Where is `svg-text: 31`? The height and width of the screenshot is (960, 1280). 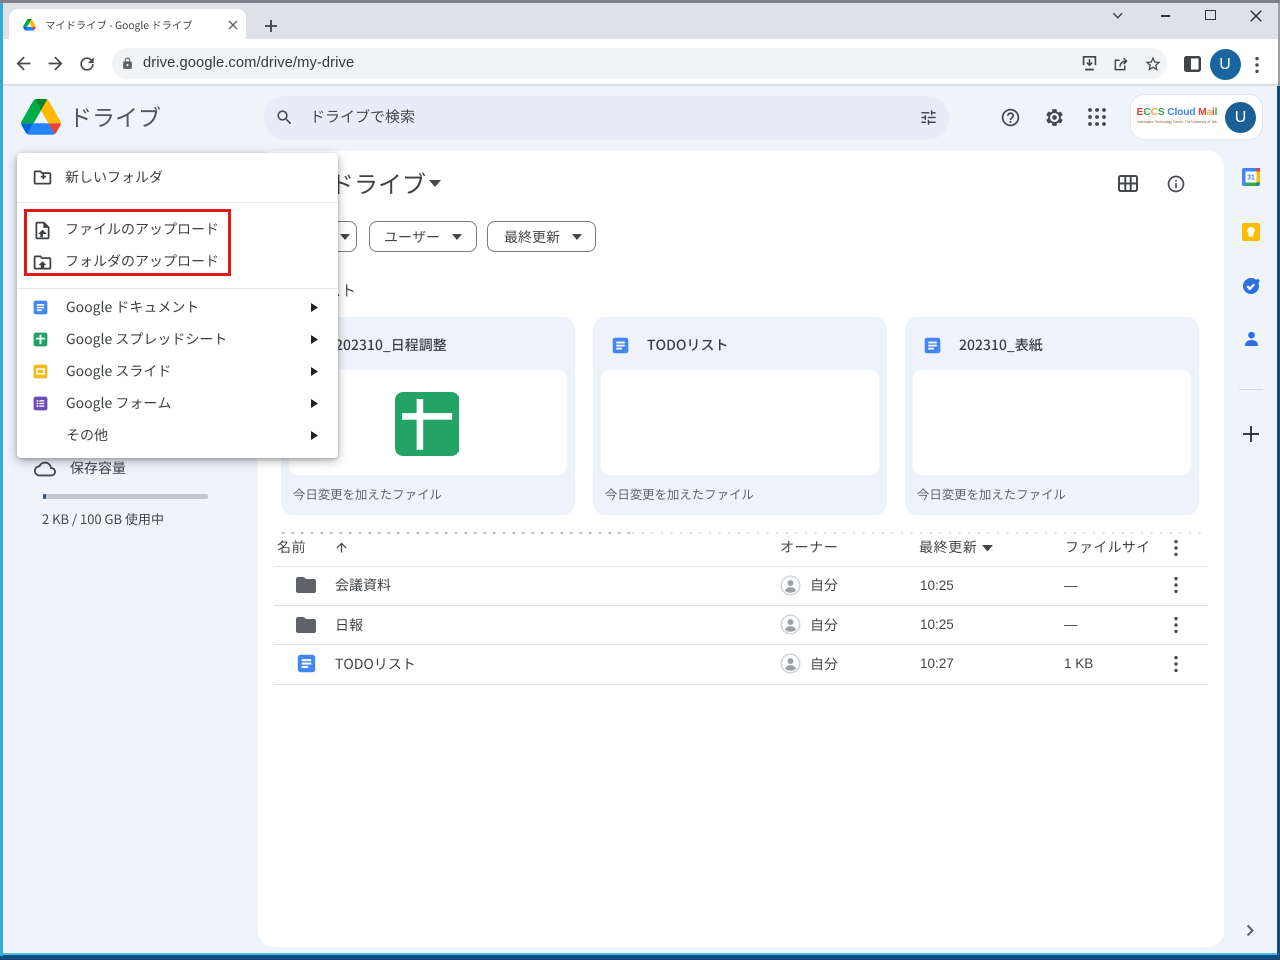
svg-text: 31 is located at coordinates (1251, 178).